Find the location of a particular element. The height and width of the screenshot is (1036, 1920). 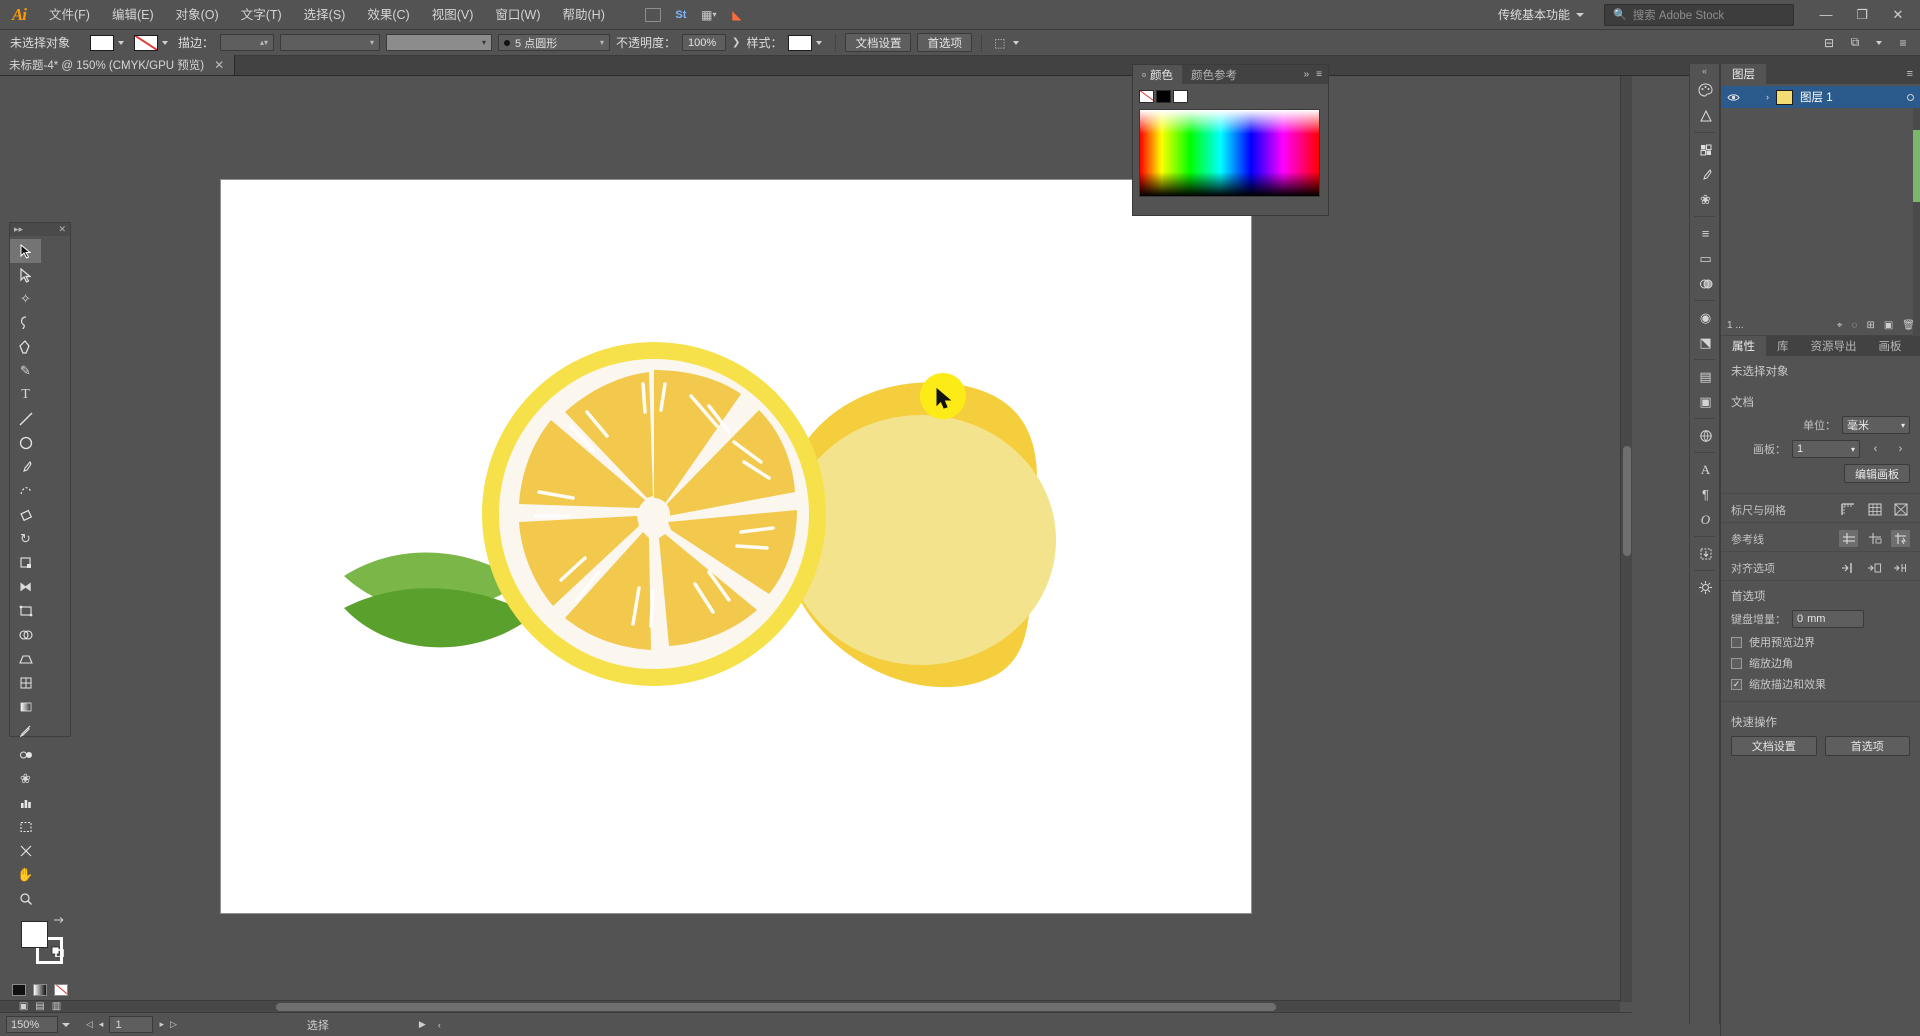

tool-gradient is located at coordinates (25, 707).